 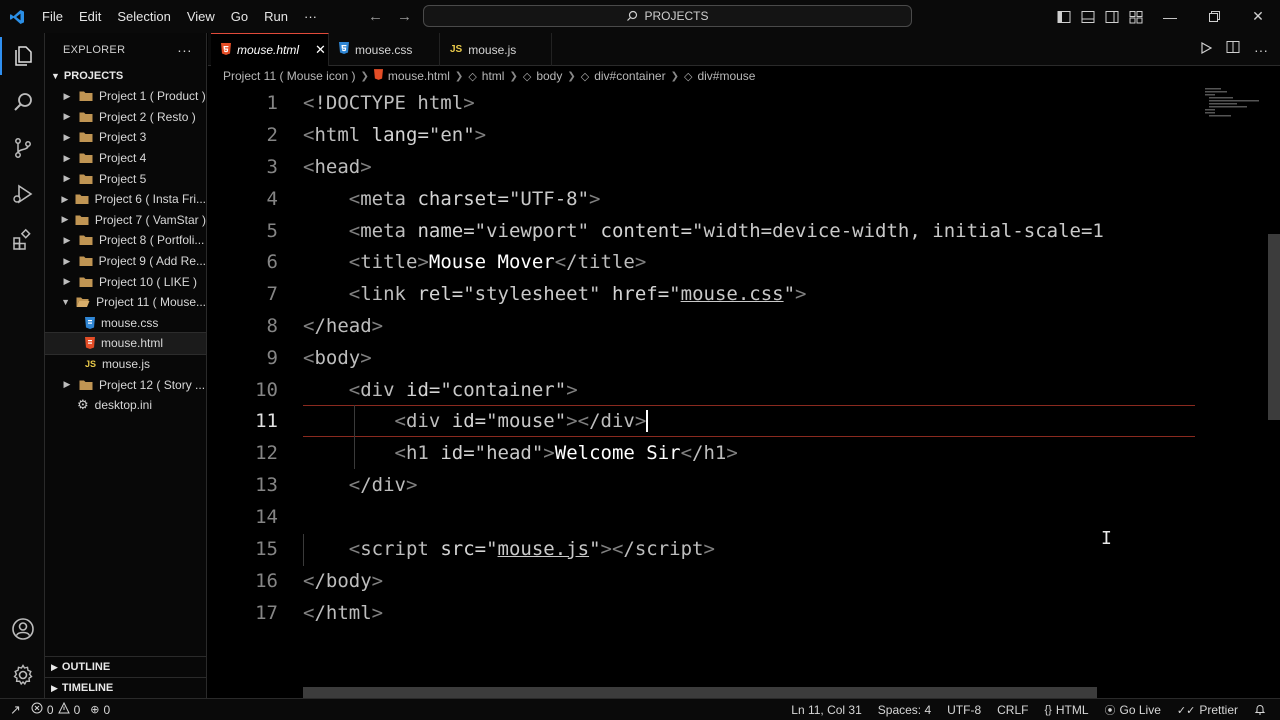 What do you see at coordinates (55, 709) in the screenshot?
I see `problems-status: 0 0` at bounding box center [55, 709].